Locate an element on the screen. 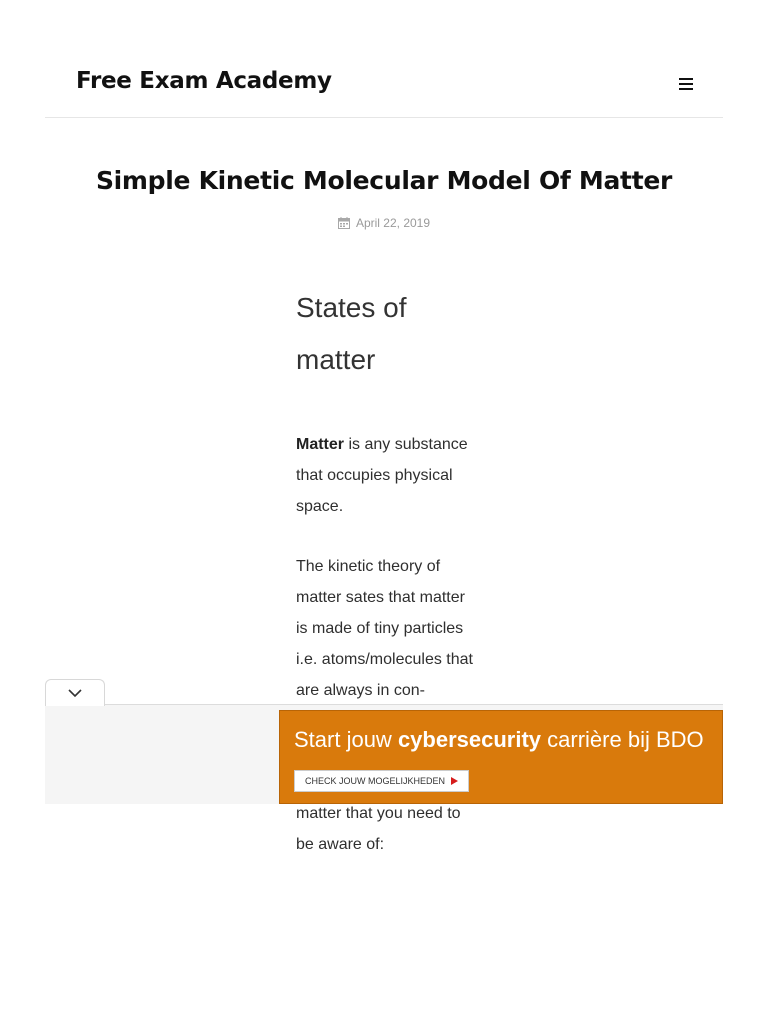  site-title: Free Exam Academy is located at coordinates (204, 81).